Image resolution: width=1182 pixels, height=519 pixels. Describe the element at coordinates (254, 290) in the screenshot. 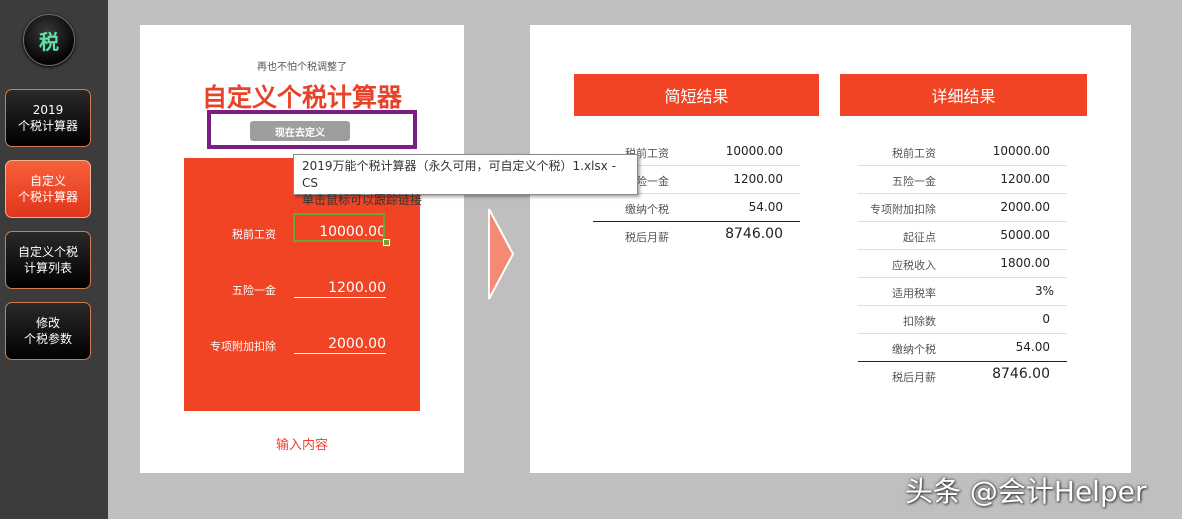

I see `field-label-insurance: 五险一金` at that location.